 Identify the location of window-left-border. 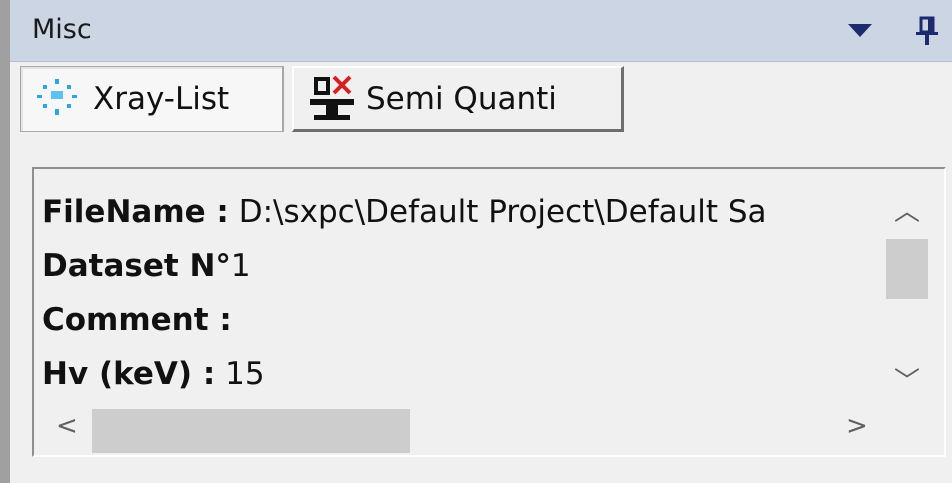
(5, 241).